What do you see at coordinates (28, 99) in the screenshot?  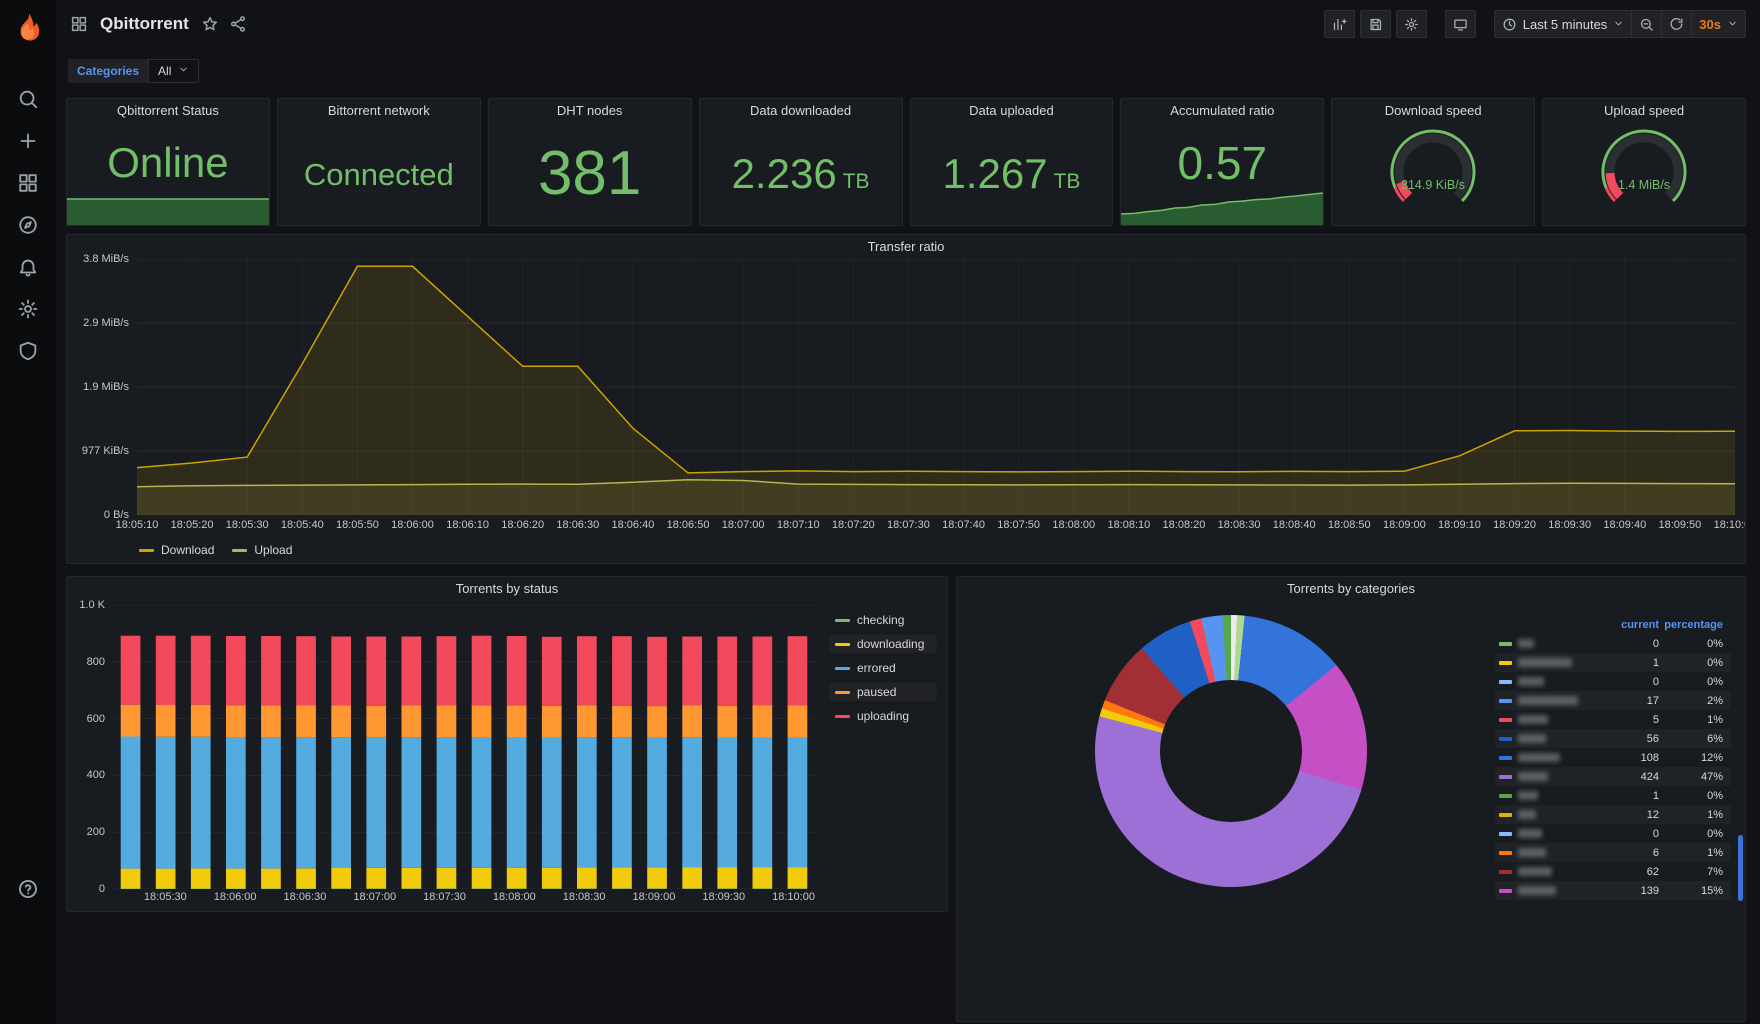 I see `search-icon` at bounding box center [28, 99].